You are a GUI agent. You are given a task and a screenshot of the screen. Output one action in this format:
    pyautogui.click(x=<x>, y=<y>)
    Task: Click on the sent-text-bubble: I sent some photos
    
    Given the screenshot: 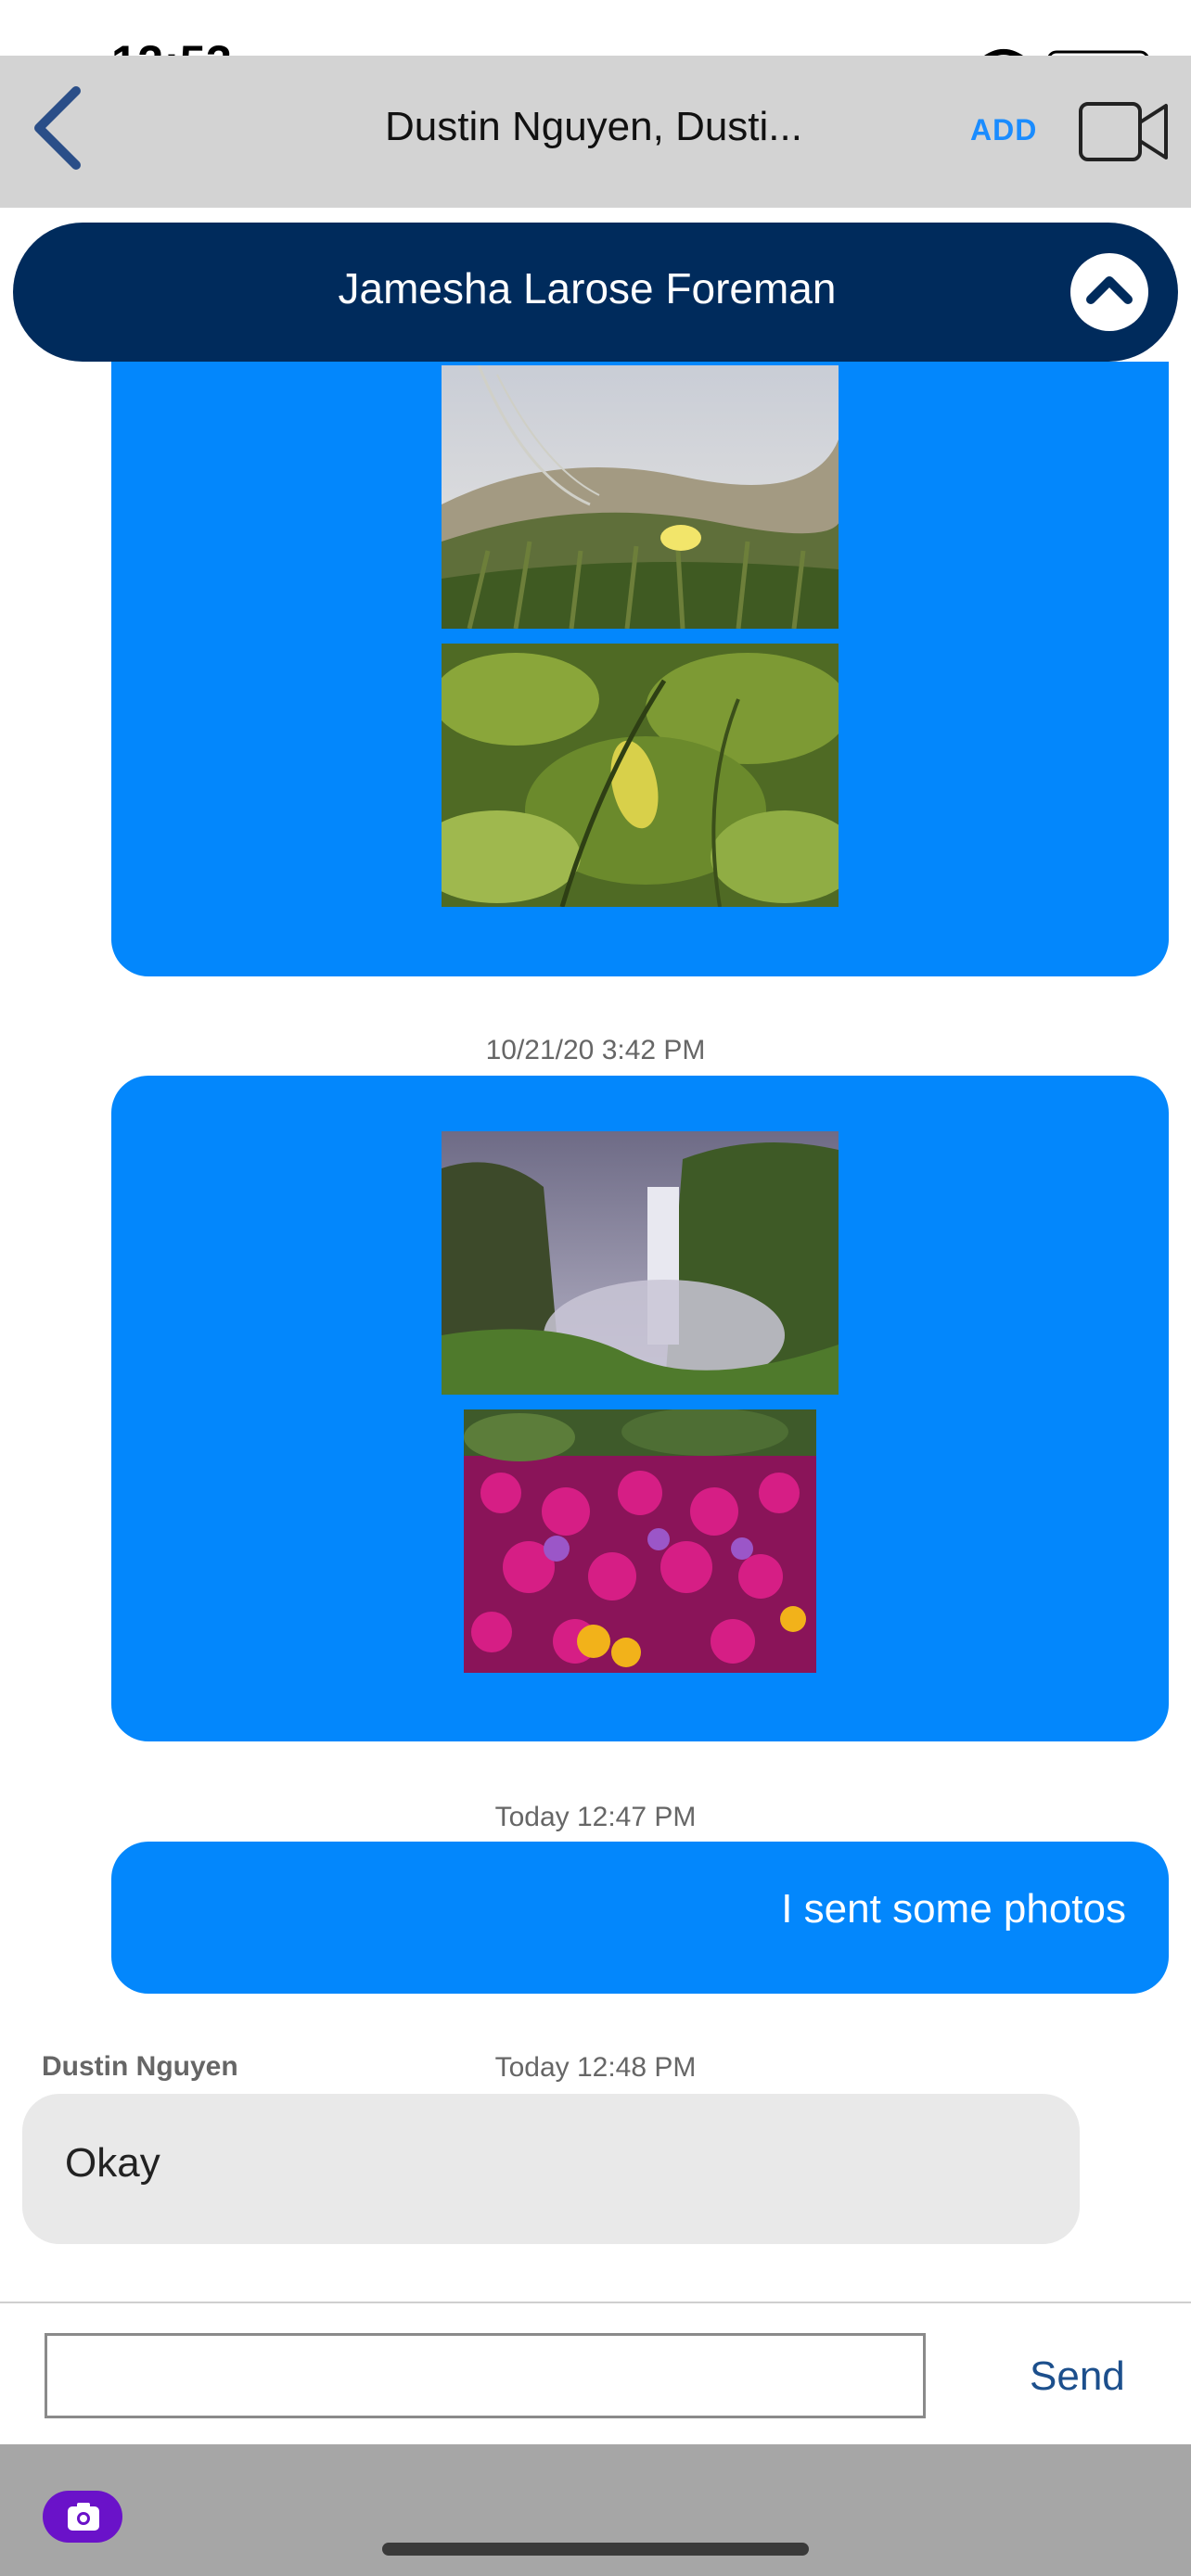 What is the action you would take?
    pyautogui.click(x=640, y=1918)
    